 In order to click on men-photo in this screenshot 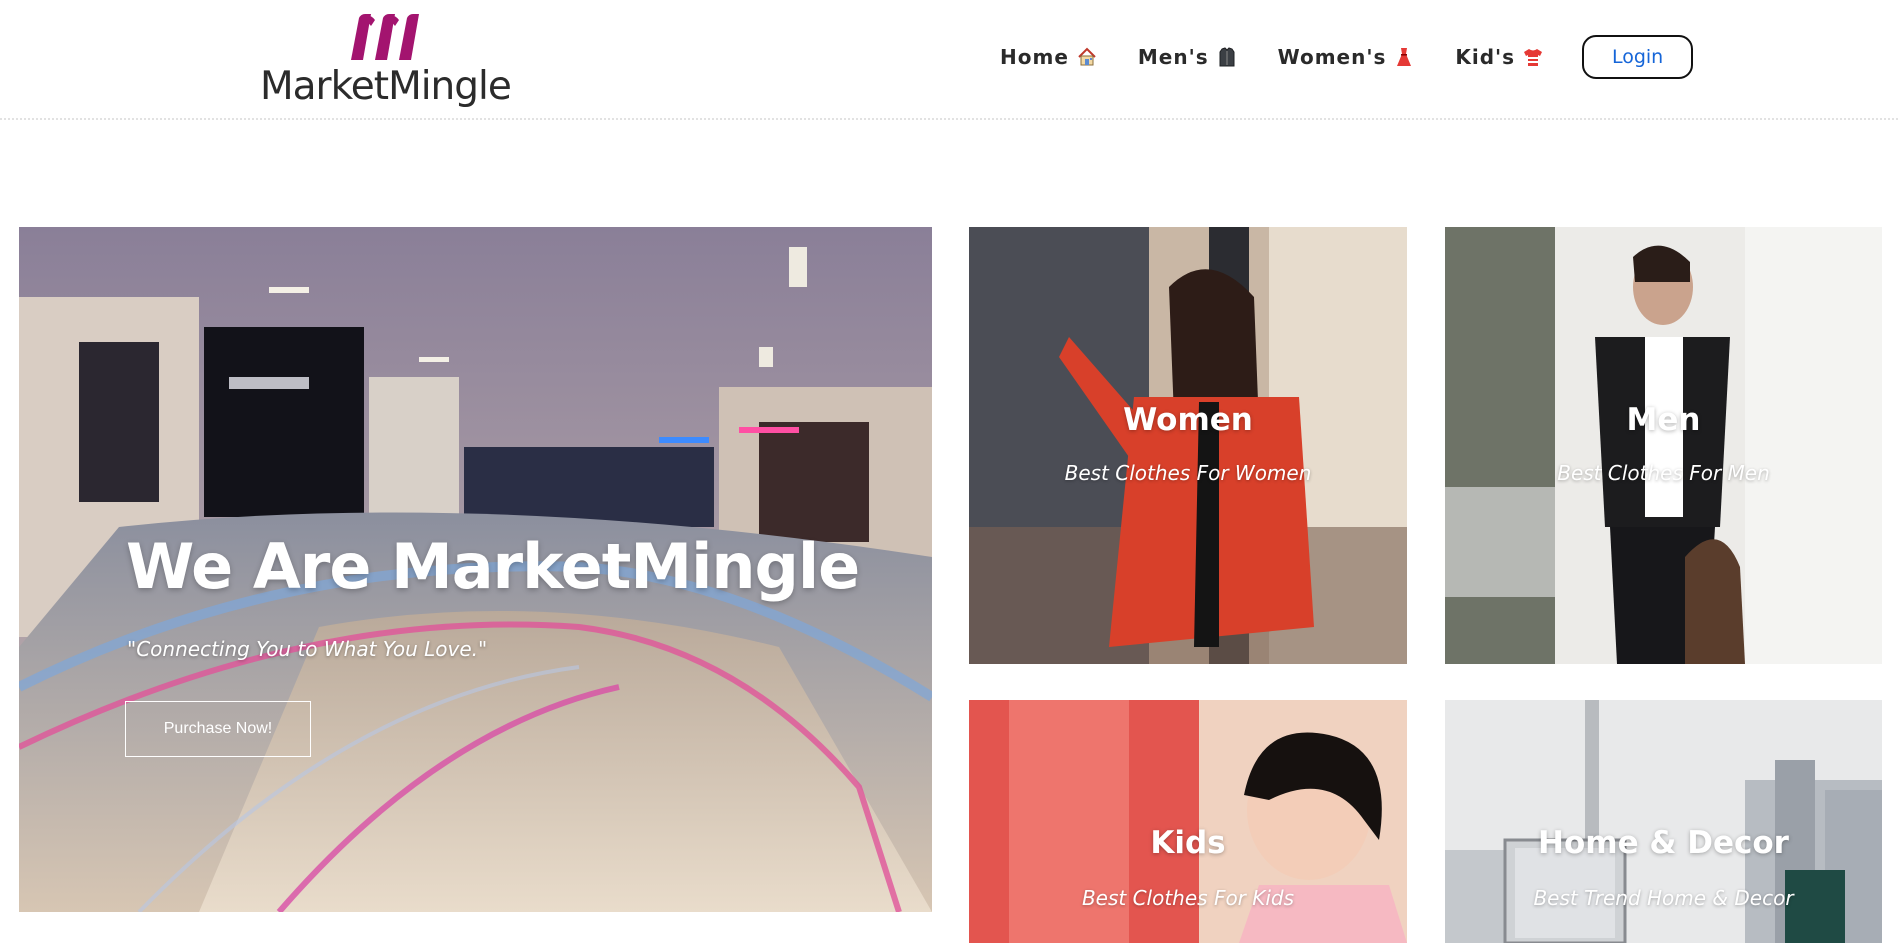, I will do `click(1663, 445)`.